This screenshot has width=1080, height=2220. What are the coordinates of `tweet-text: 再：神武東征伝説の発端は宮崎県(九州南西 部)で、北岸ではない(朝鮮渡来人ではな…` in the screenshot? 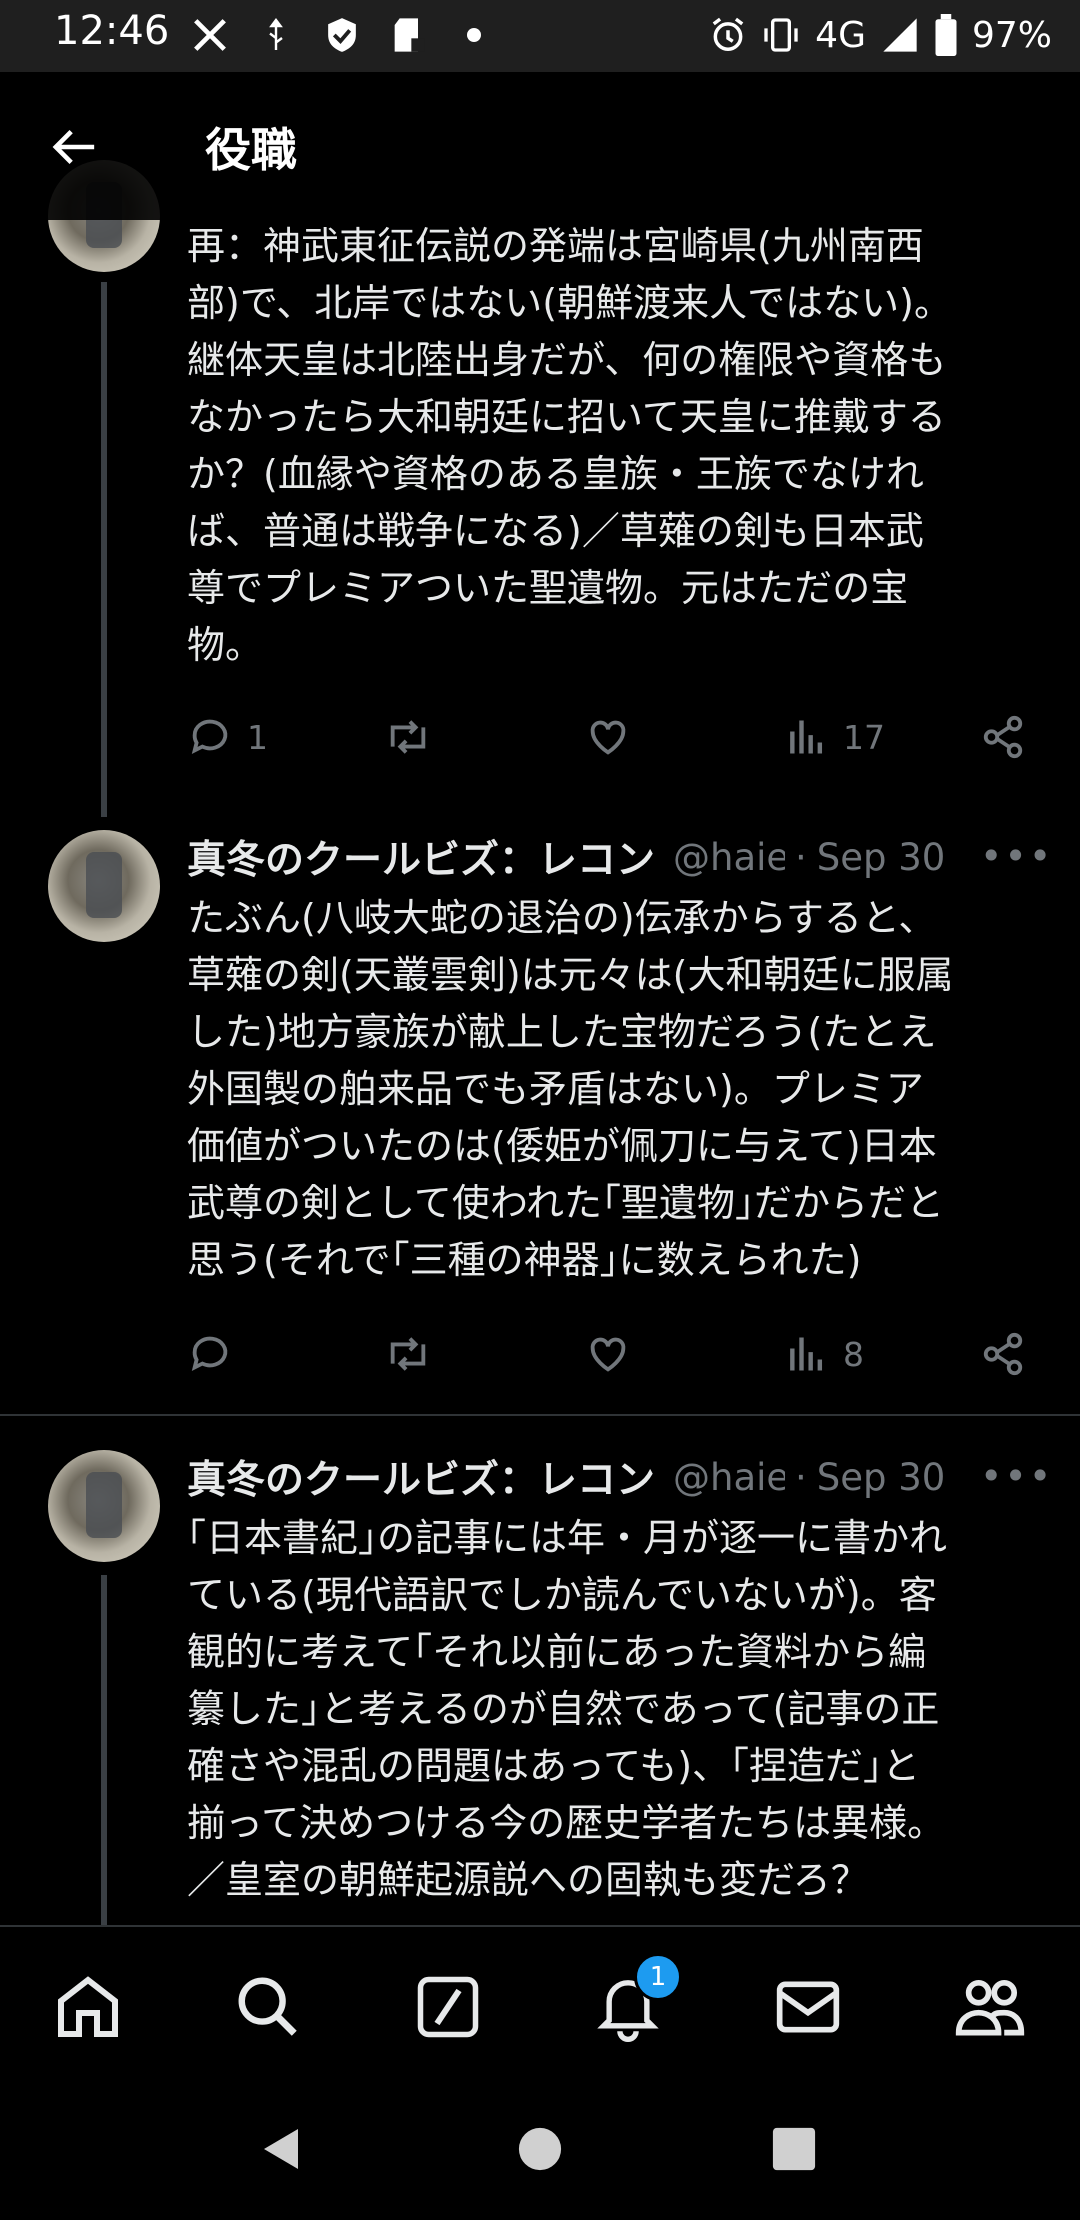 It's located at (569, 445).